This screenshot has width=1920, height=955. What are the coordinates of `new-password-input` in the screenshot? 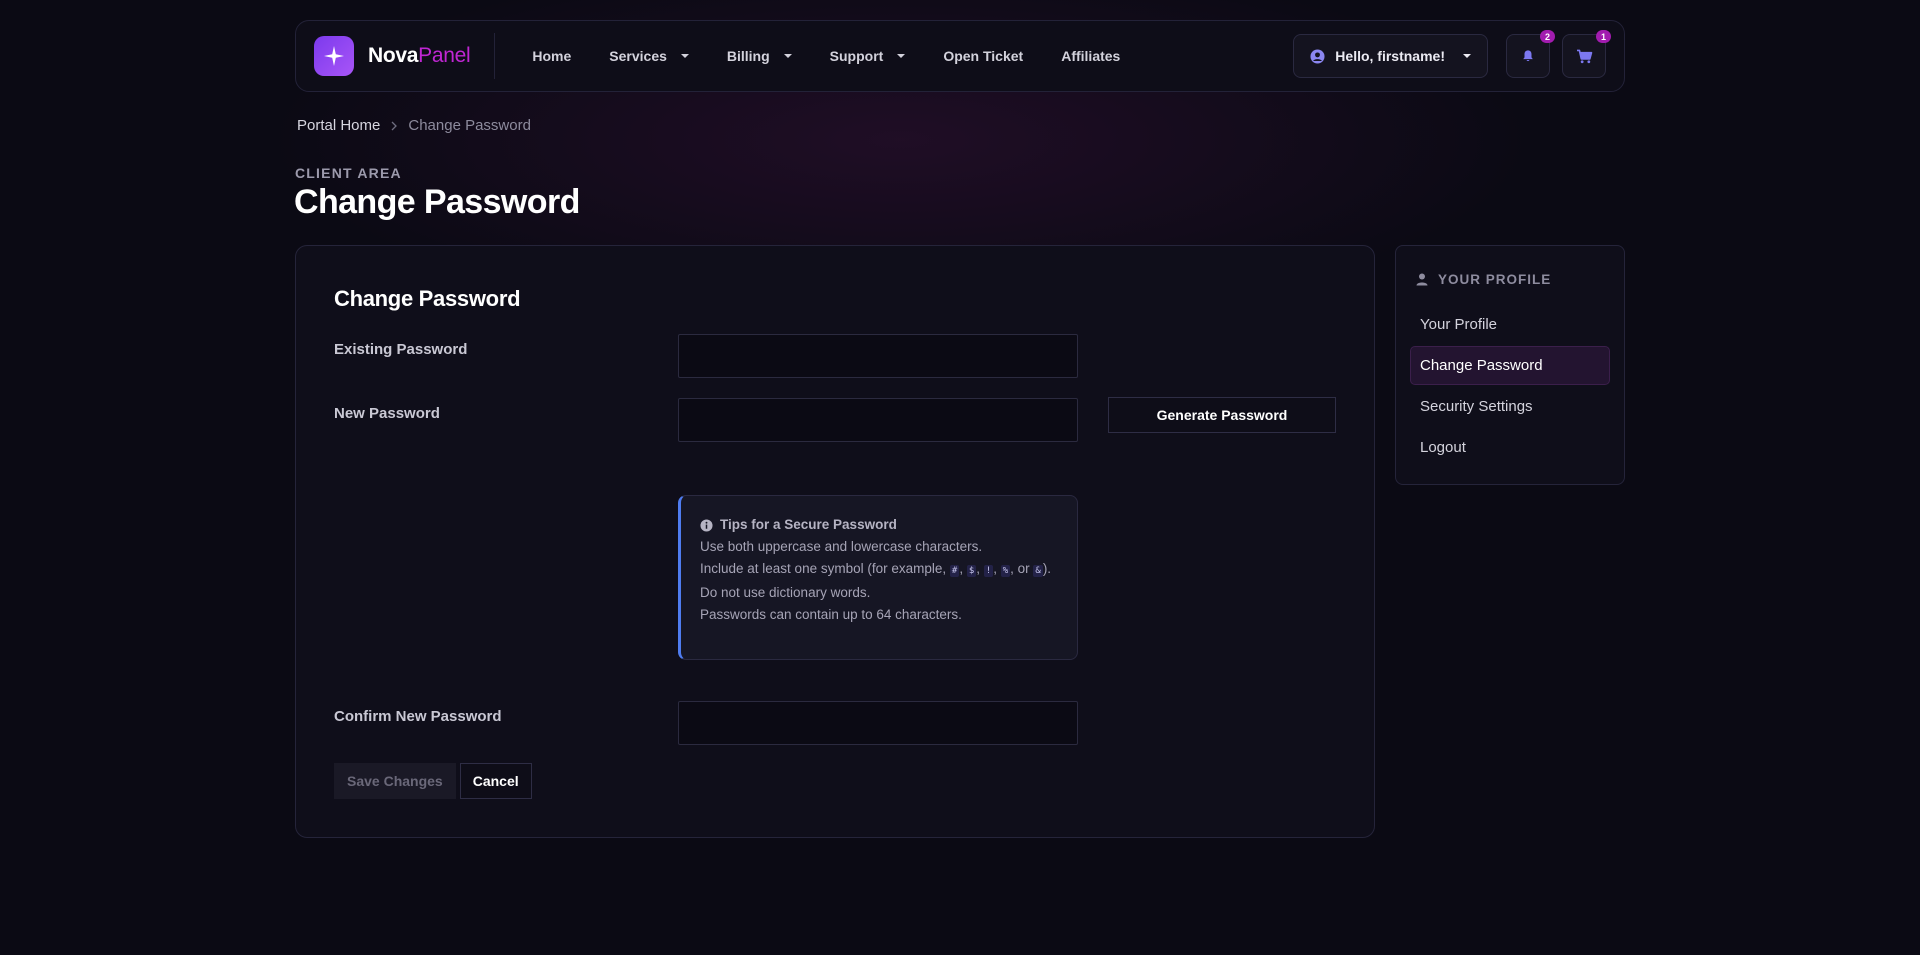 It's located at (878, 420).